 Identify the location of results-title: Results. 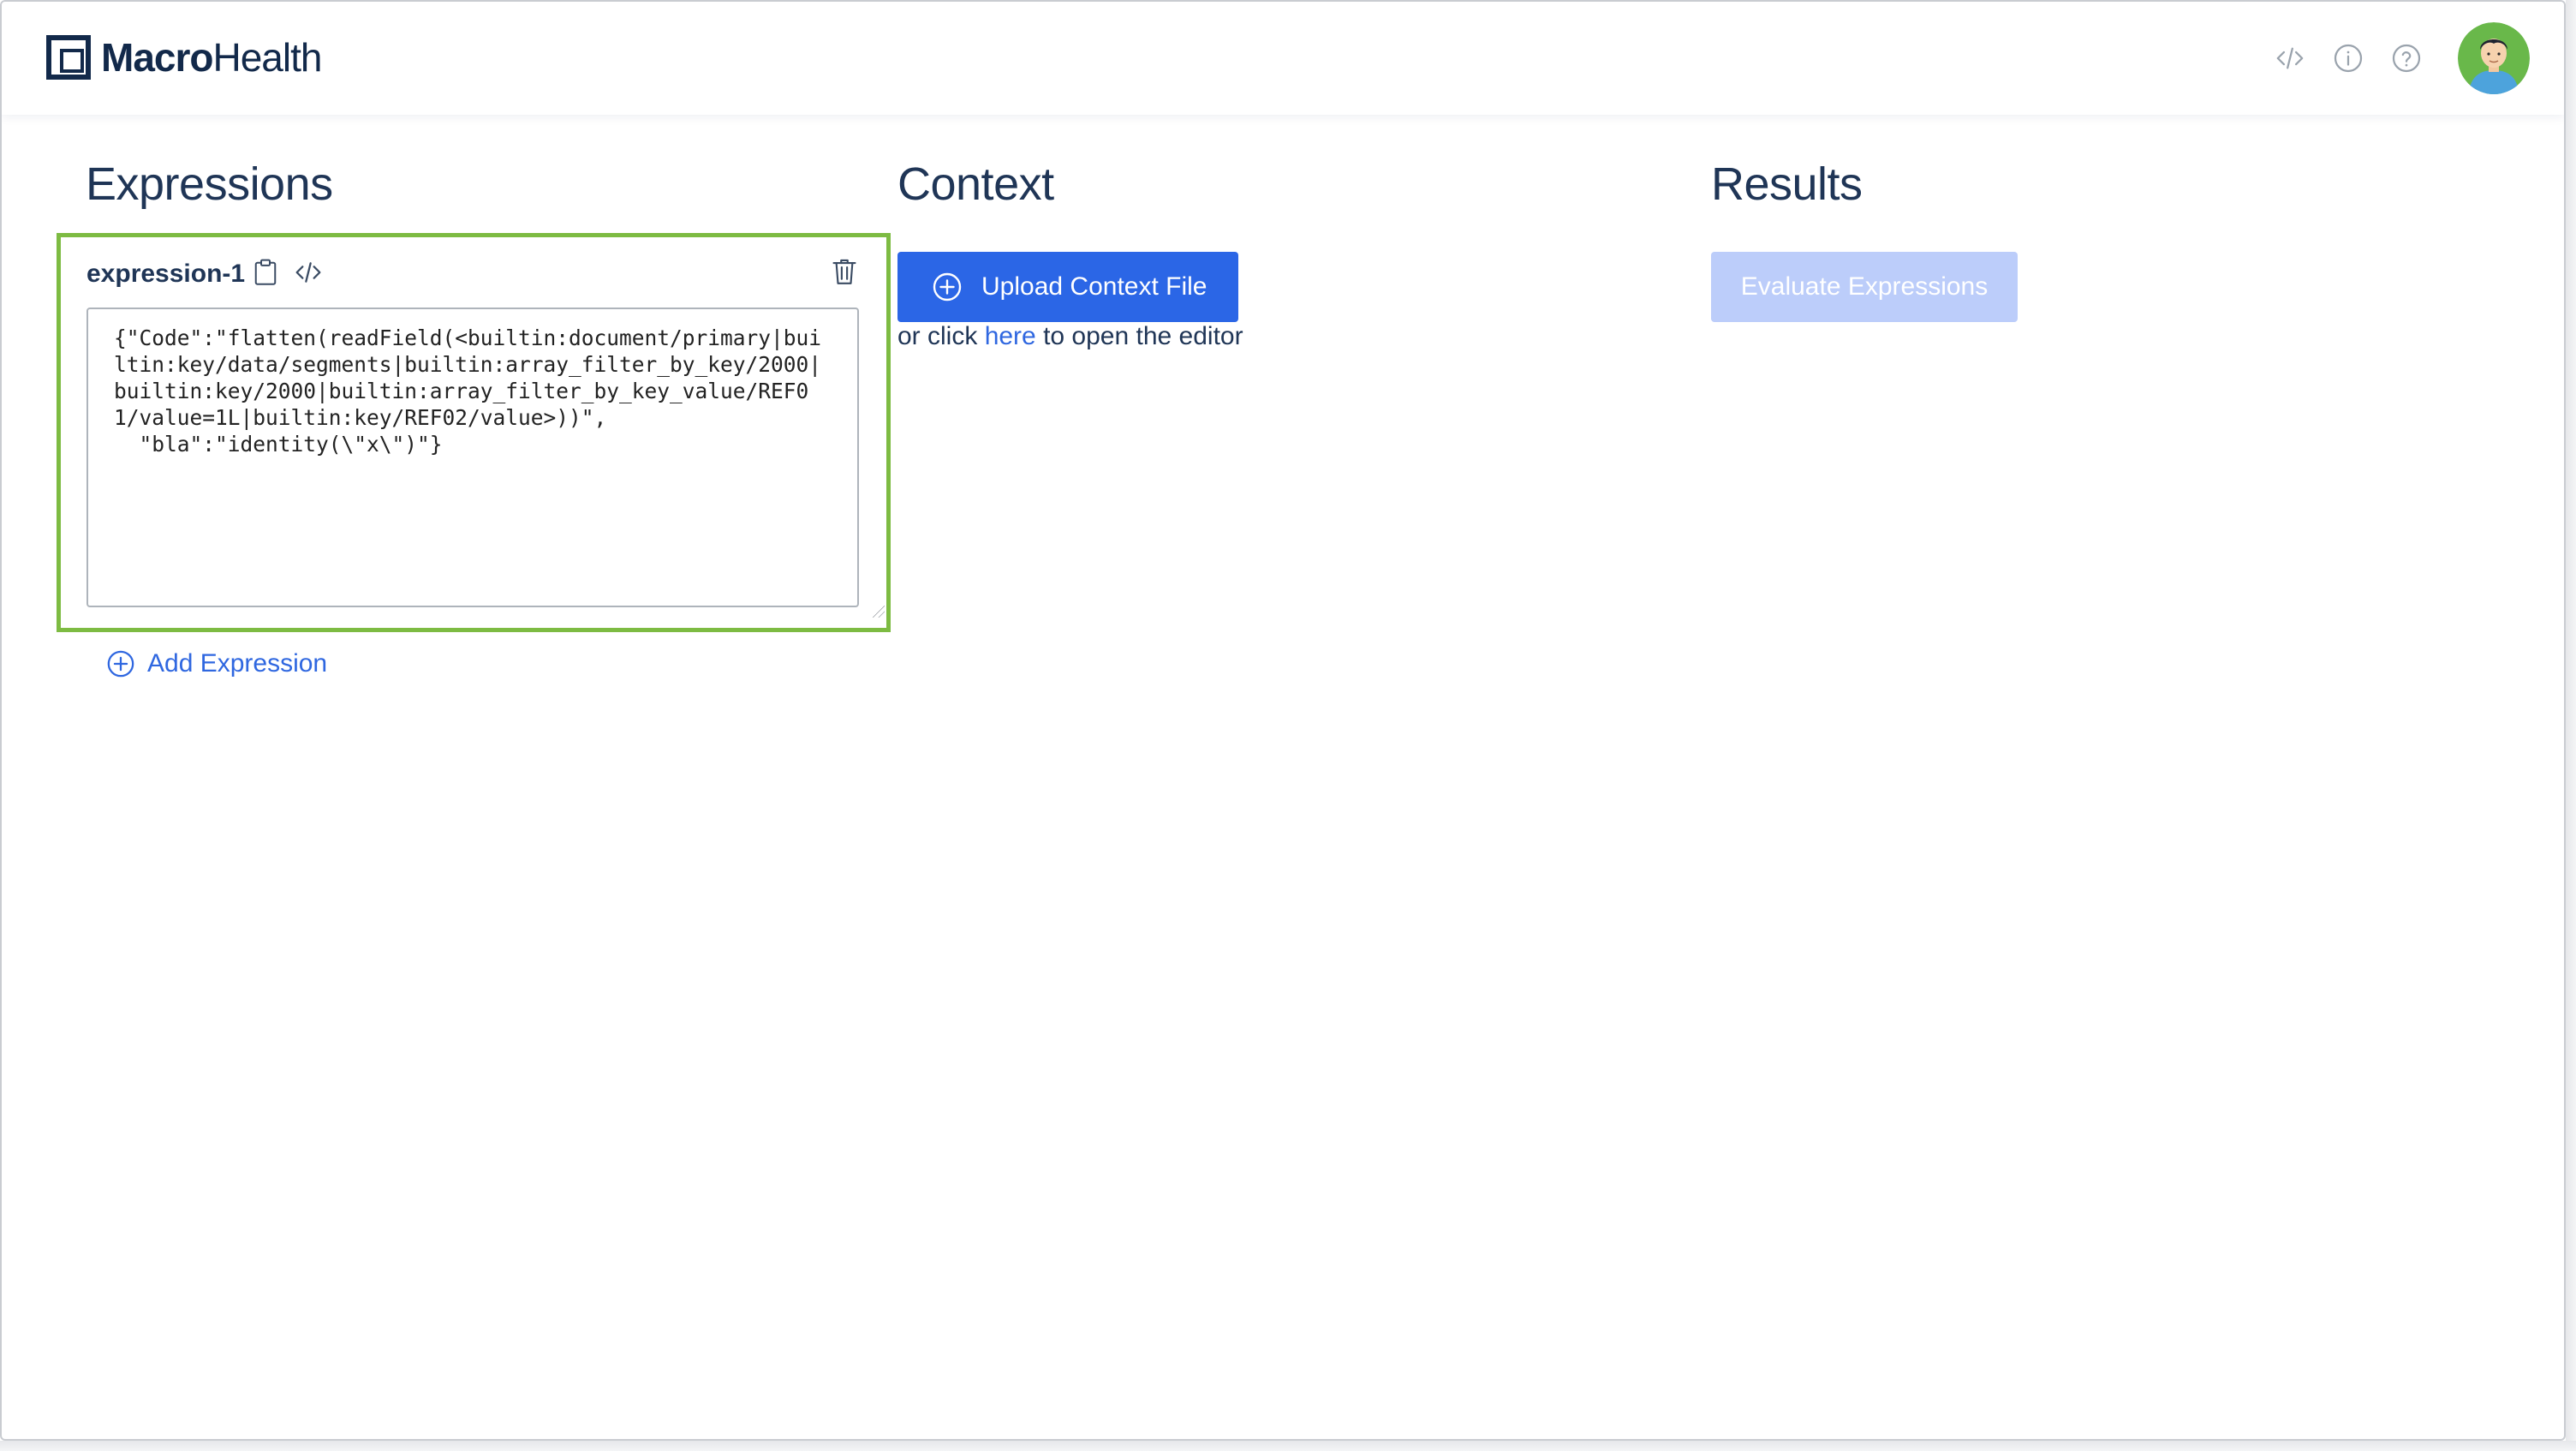
(1787, 184).